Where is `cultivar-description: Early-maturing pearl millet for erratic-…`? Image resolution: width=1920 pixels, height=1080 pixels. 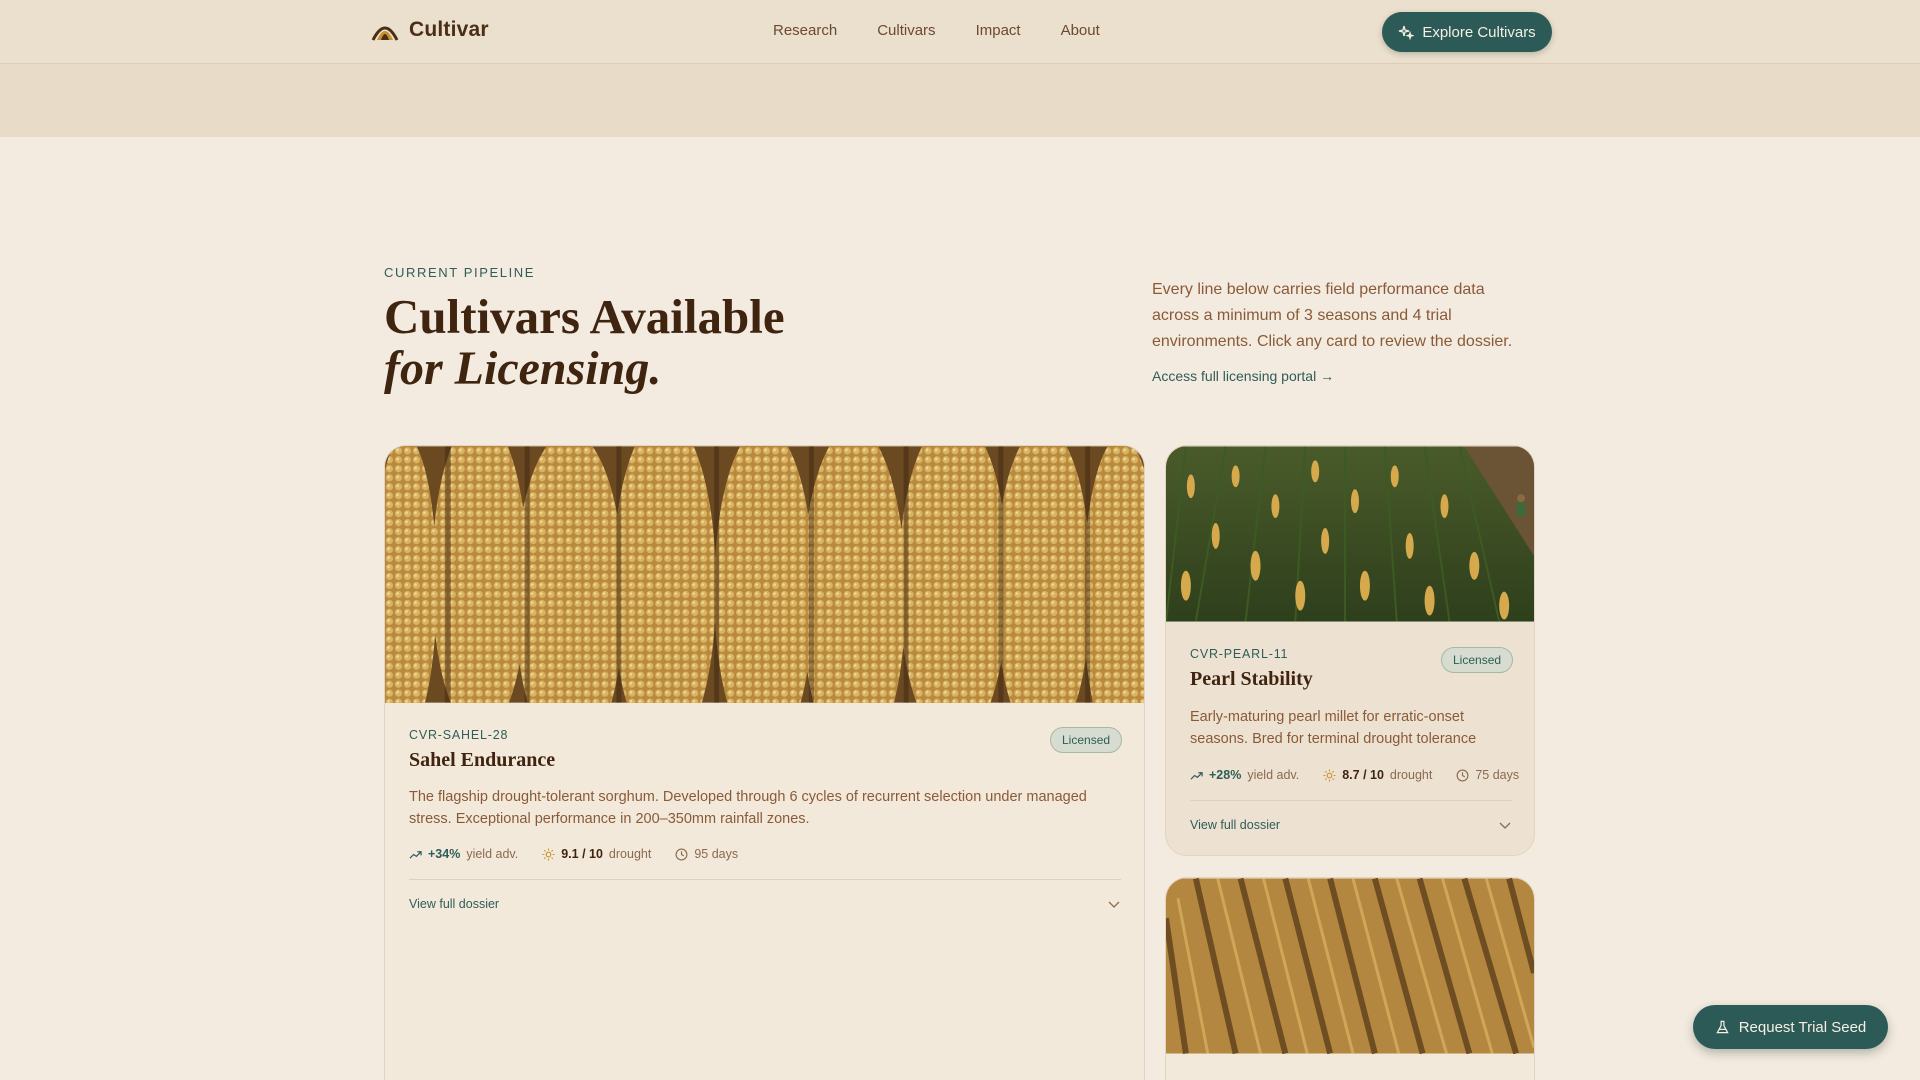 cultivar-description: Early-maturing pearl millet for erratic-… is located at coordinates (1333, 728).